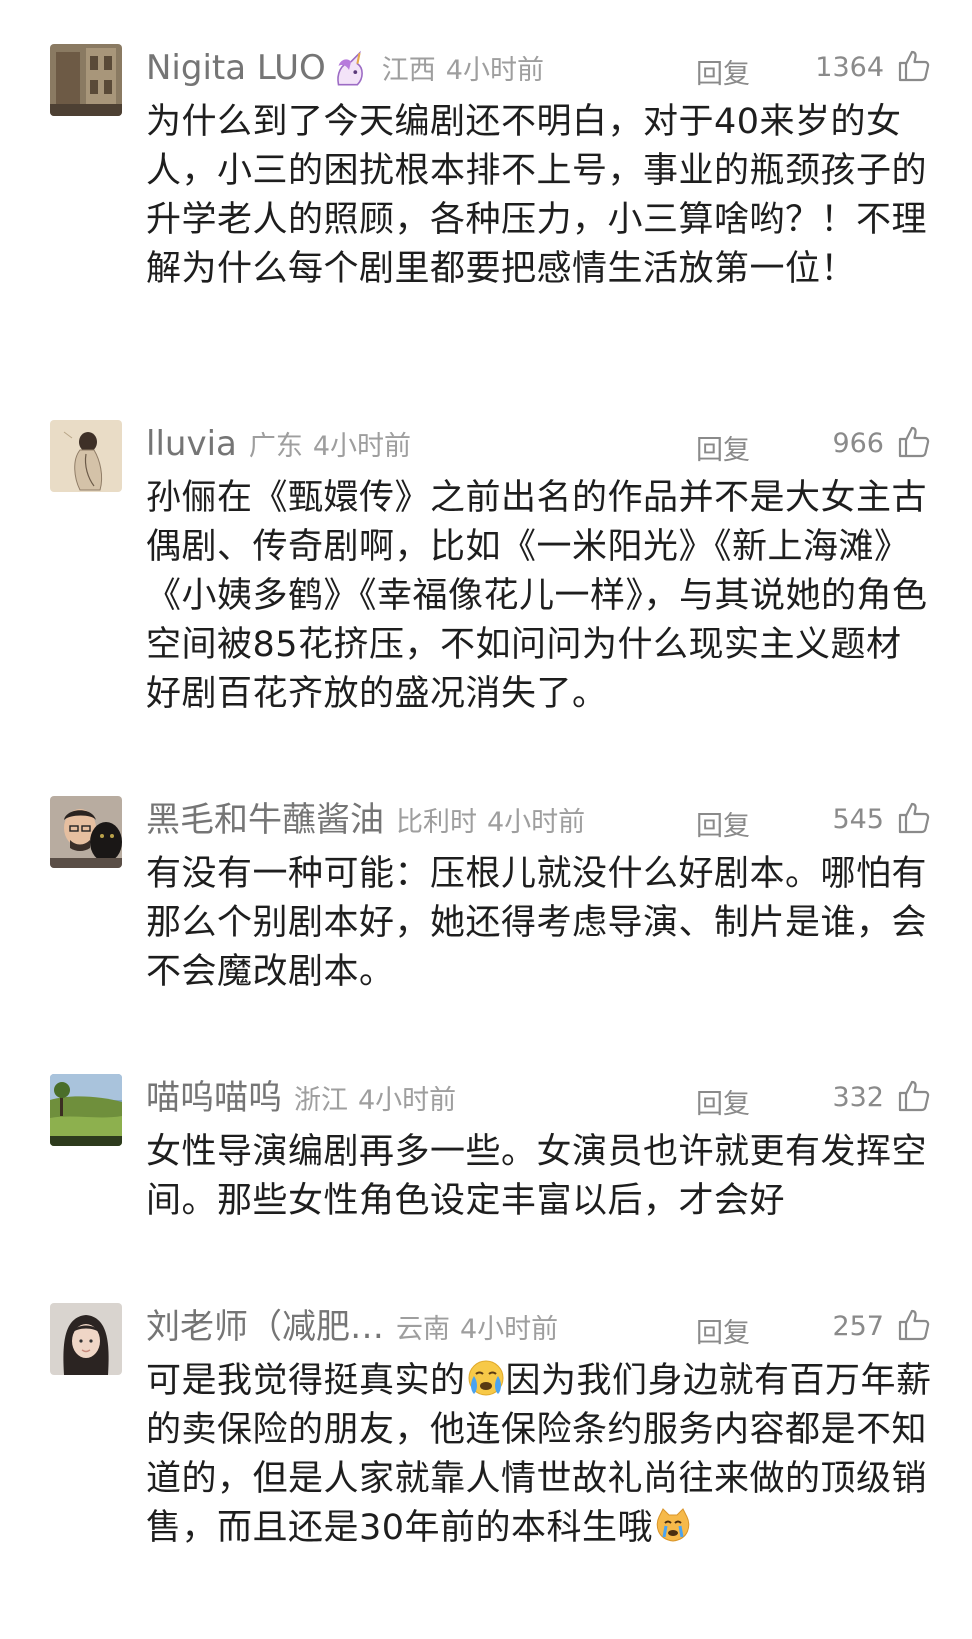 This screenshot has height=1639, width=972. I want to click on comment-text-part: 可是我觉得挺真实的, so click(306, 1381).